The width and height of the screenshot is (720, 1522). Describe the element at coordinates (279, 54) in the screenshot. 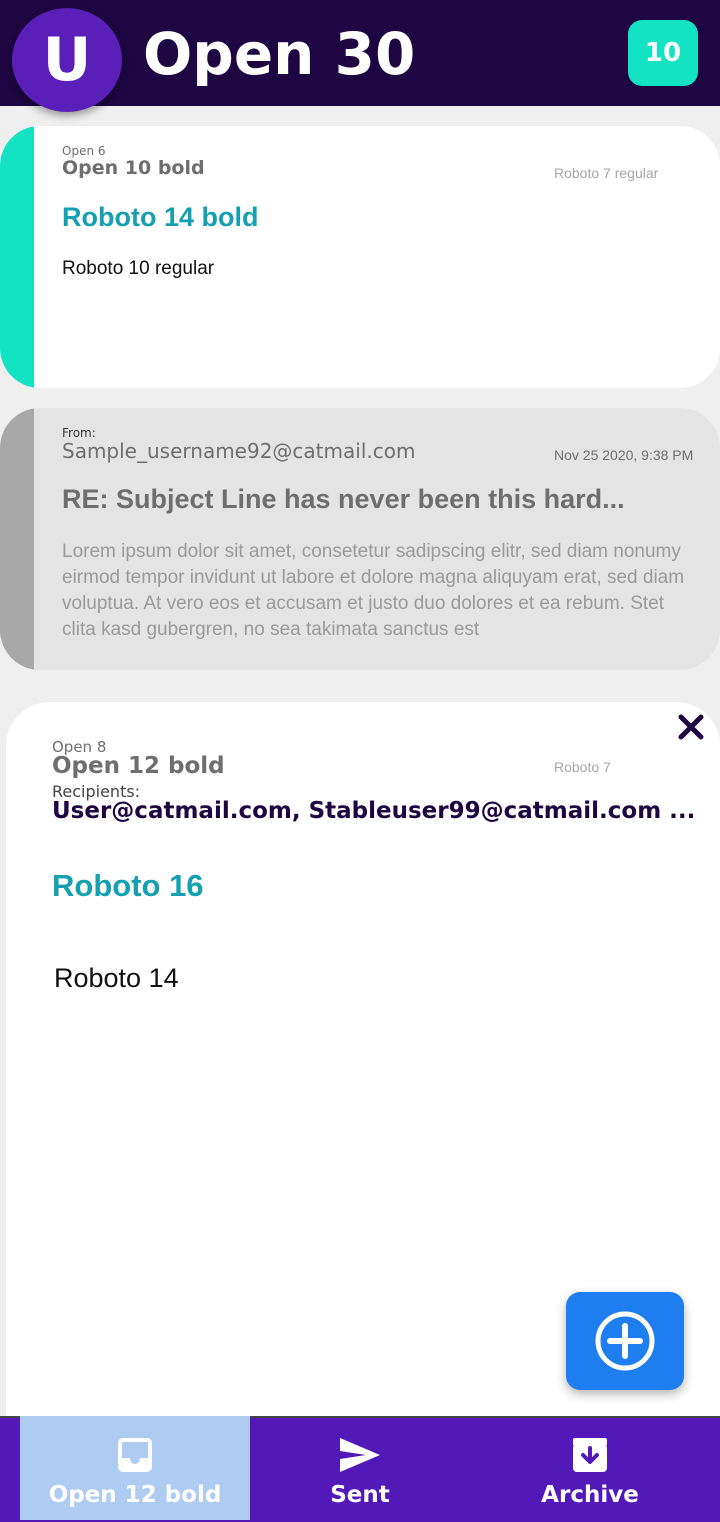

I see `page-title: Open 30` at that location.